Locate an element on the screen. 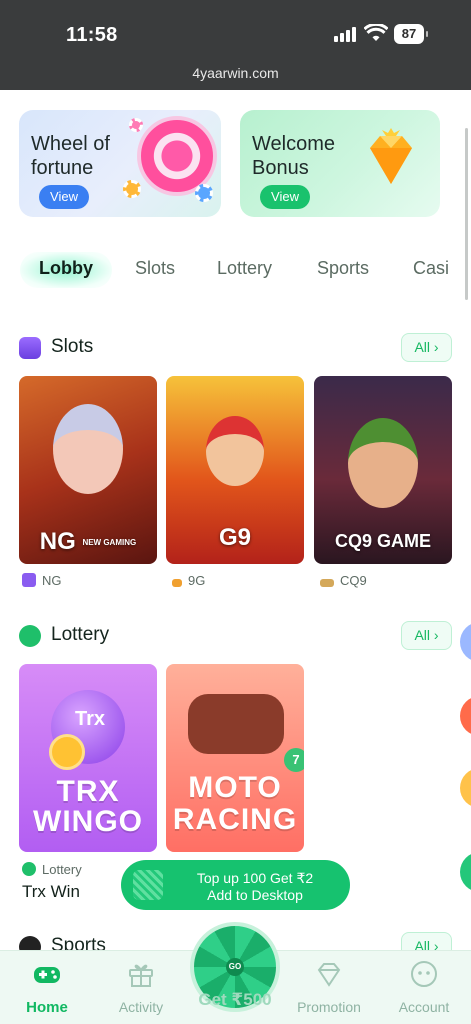 This screenshot has width=471, height=1024. game-brand-logo: G9 is located at coordinates (234, 537).